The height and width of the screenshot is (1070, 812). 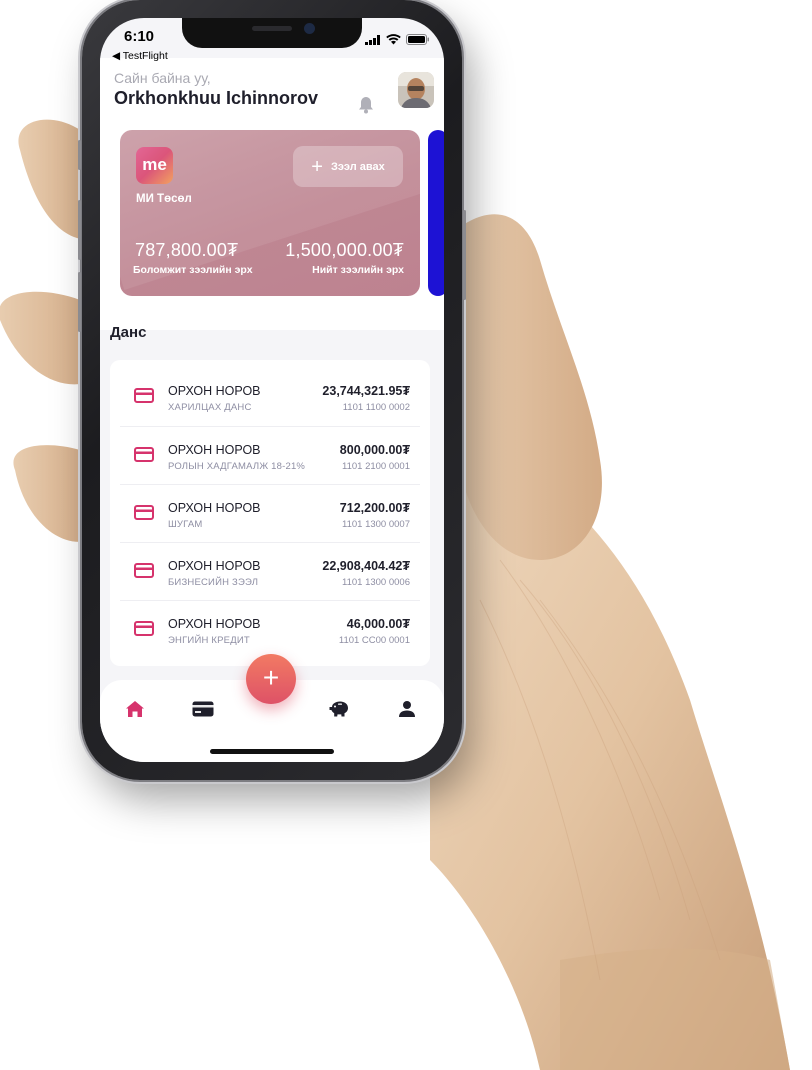 What do you see at coordinates (344, 250) in the screenshot?
I see `total-loan-amount: 1,500,000.00₮` at bounding box center [344, 250].